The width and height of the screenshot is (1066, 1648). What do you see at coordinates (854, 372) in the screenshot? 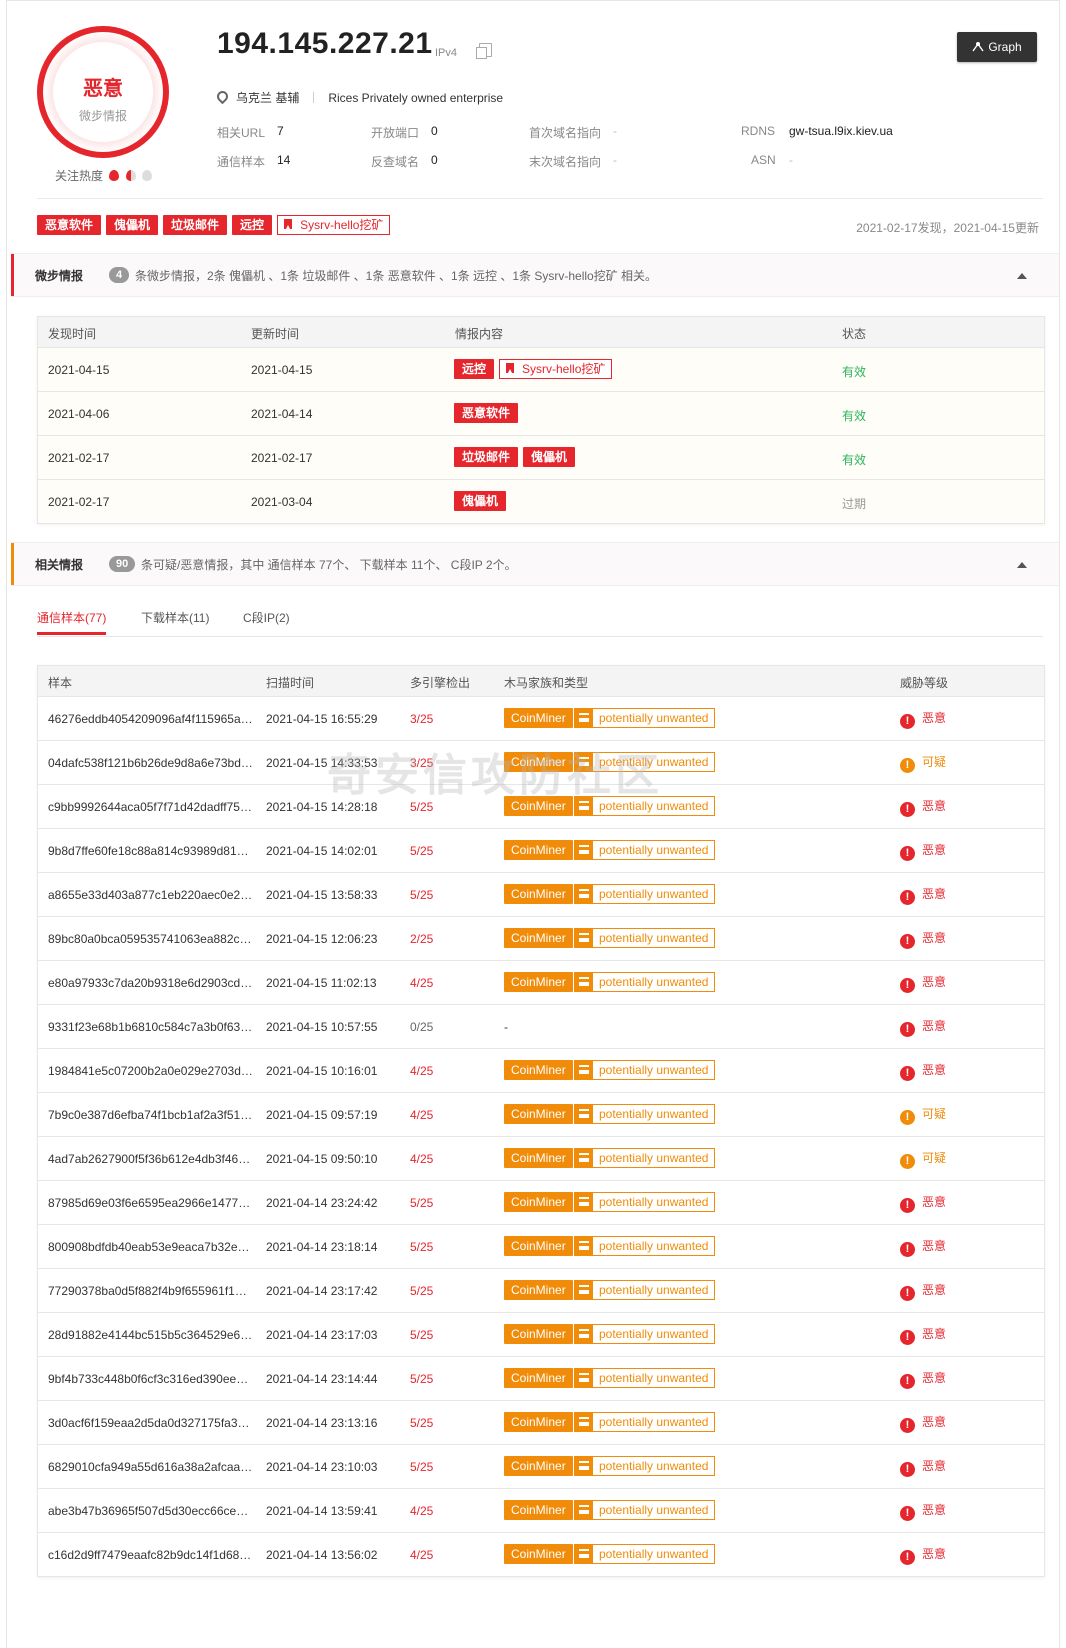
I see `status-valid: 有效` at bounding box center [854, 372].